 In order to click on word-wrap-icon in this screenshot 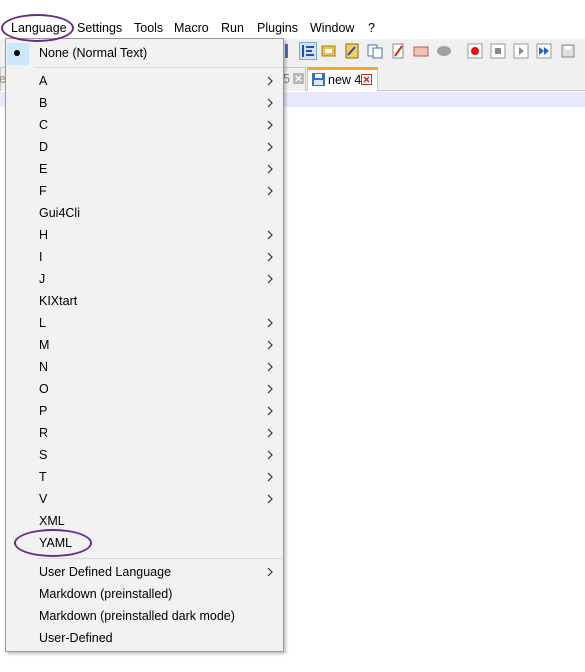, I will do `click(308, 51)`.